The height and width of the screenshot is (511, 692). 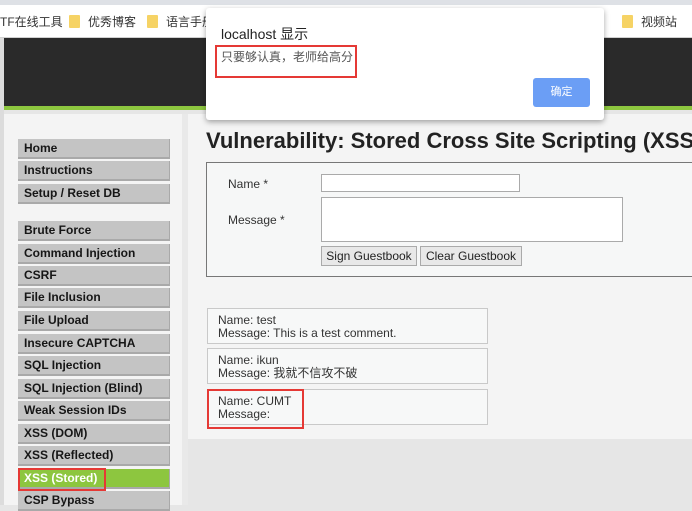 What do you see at coordinates (256, 220) in the screenshot?
I see `message-label: Message *` at bounding box center [256, 220].